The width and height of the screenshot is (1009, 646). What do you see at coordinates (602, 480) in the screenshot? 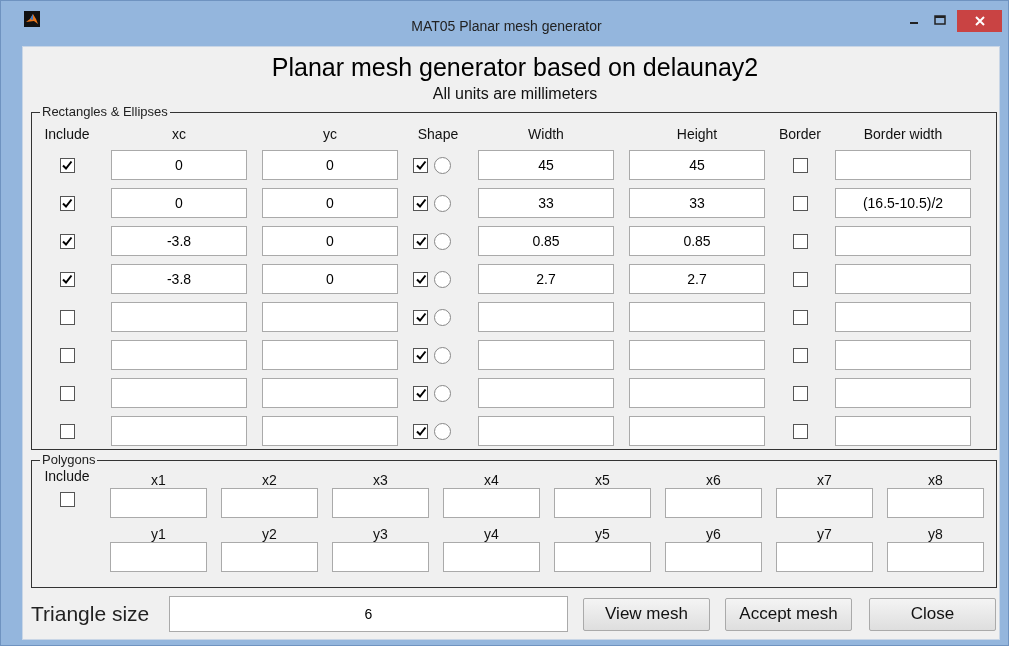
I see `column-header: x5` at bounding box center [602, 480].